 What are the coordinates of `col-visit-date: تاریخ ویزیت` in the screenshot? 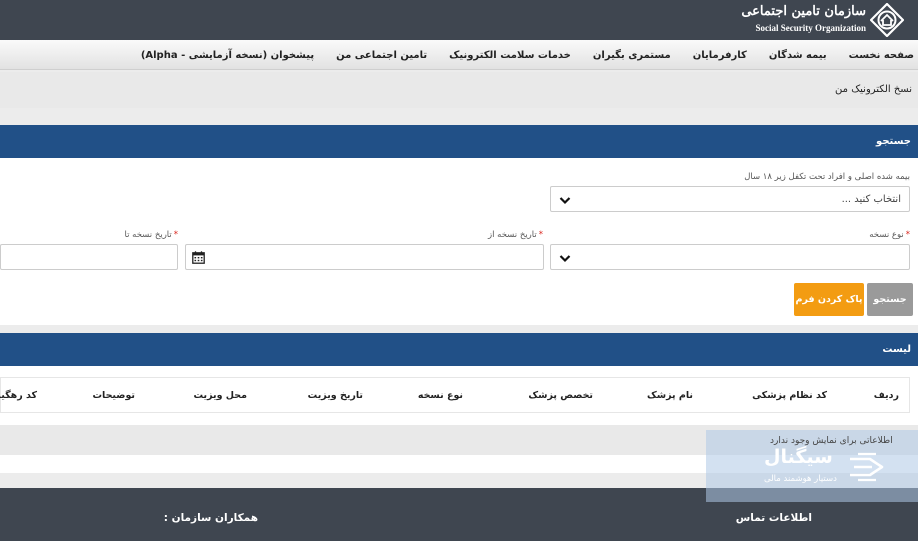 It's located at (335, 395).